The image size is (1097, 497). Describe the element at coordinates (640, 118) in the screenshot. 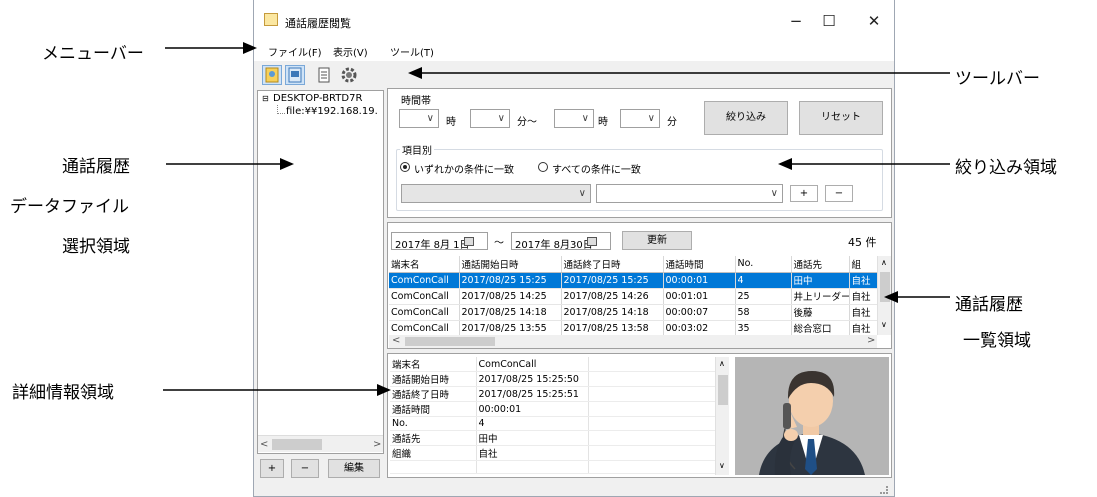

I see `end-minute-select: ∨` at that location.